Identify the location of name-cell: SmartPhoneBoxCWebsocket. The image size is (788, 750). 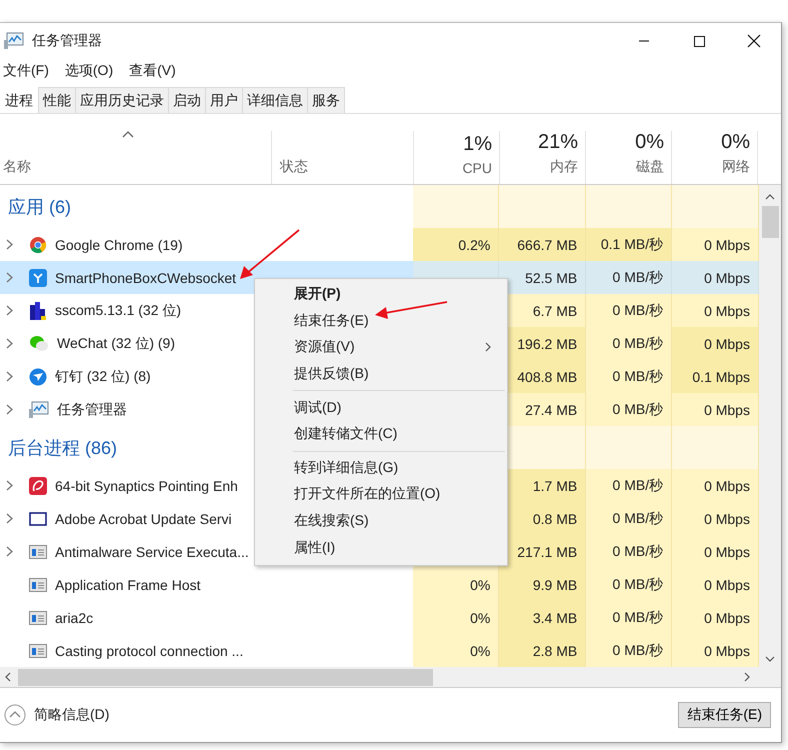
(136, 277).